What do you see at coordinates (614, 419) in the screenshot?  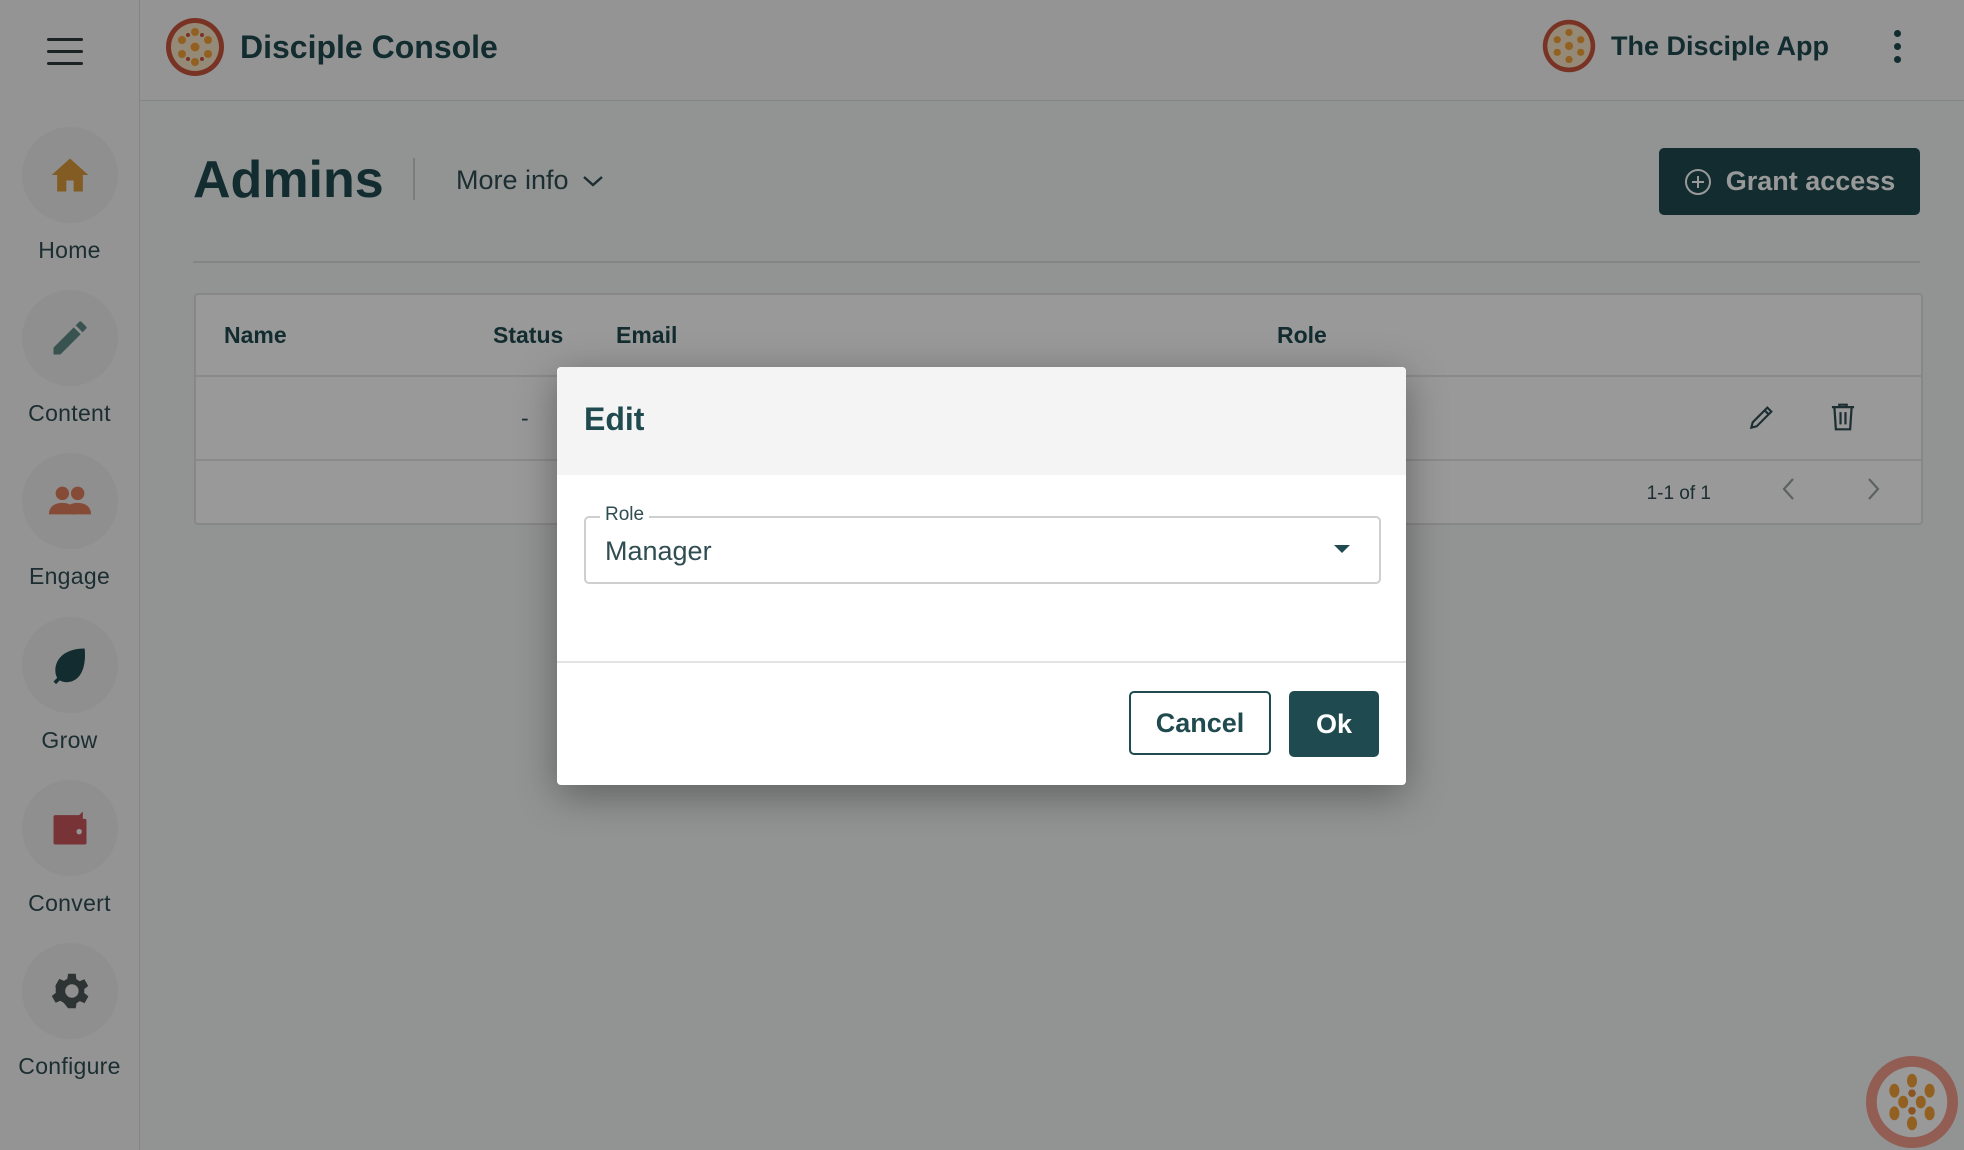 I see `dialog-title: Edit` at bounding box center [614, 419].